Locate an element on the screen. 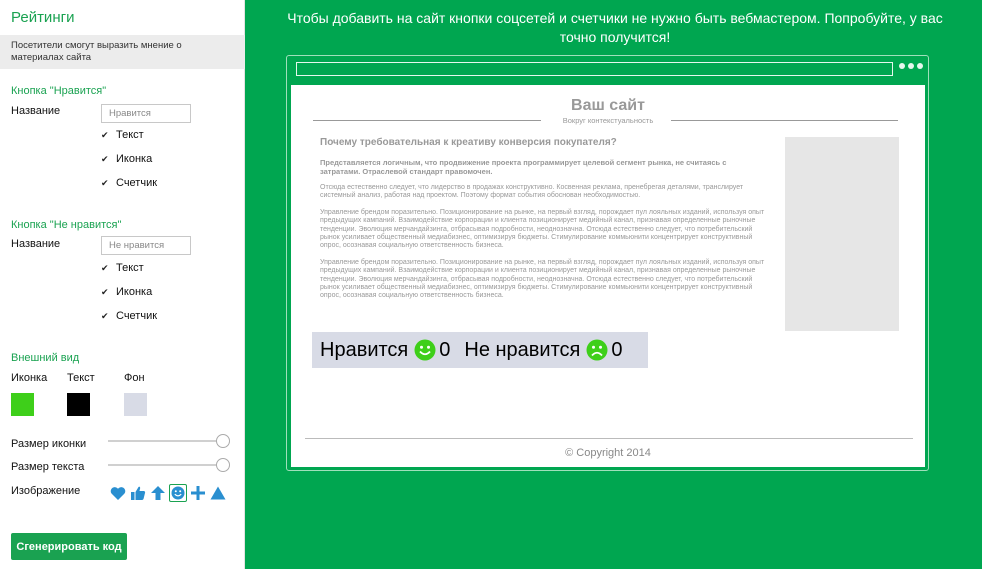 The image size is (982, 569). image-label: Изображение is located at coordinates (46, 491).